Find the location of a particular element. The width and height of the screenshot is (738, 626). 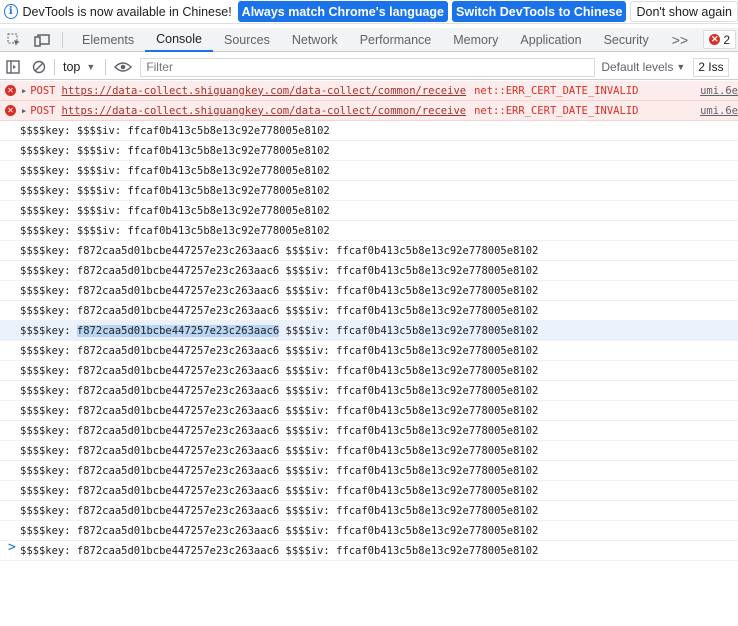

show-sidebar-icon is located at coordinates (13, 67).